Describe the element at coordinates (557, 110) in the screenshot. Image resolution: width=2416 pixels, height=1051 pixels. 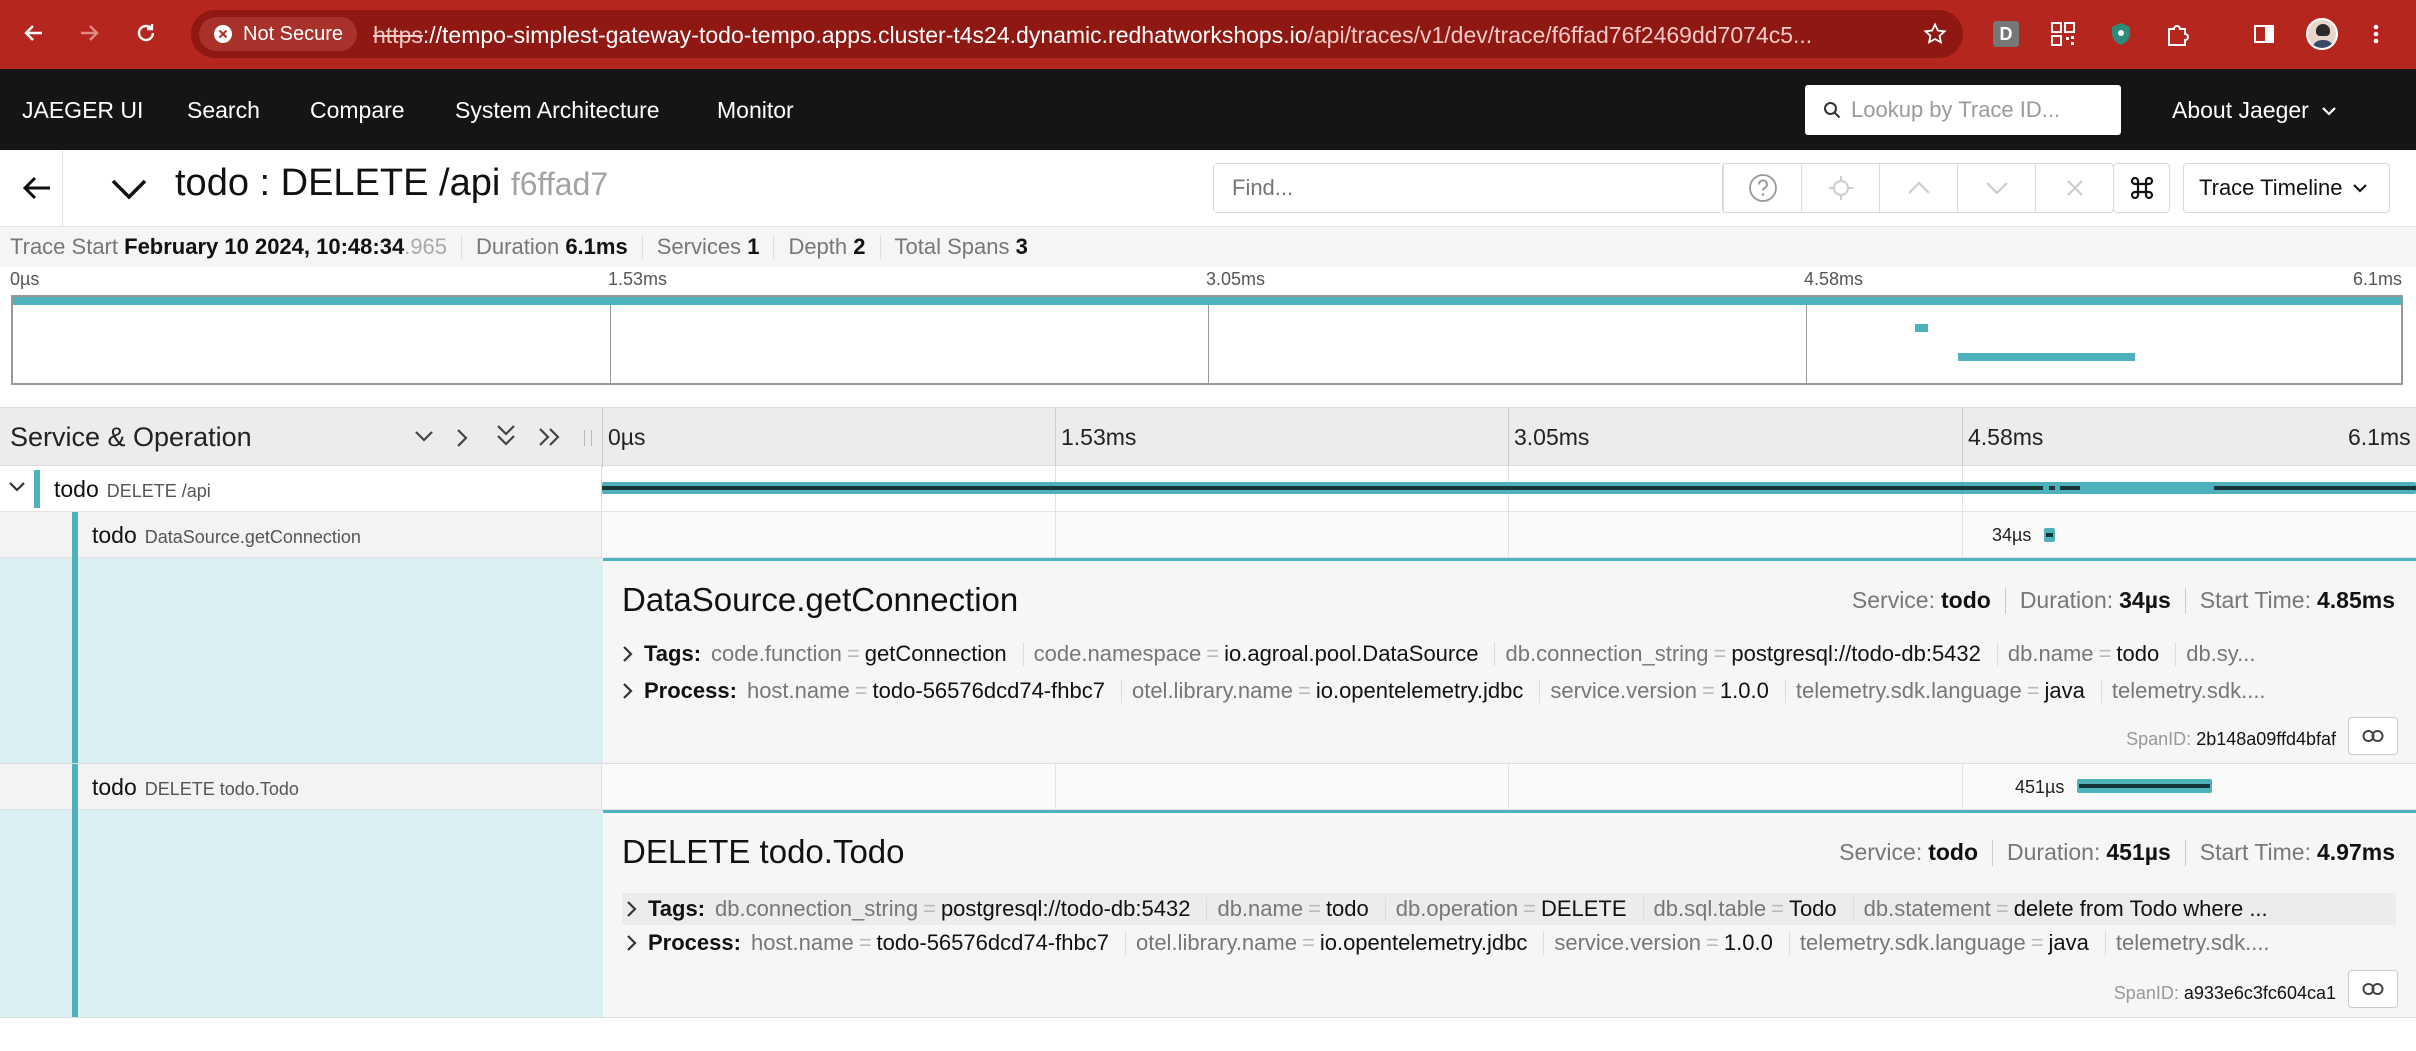
I see `nav-system-architecture: System Architecture` at that location.